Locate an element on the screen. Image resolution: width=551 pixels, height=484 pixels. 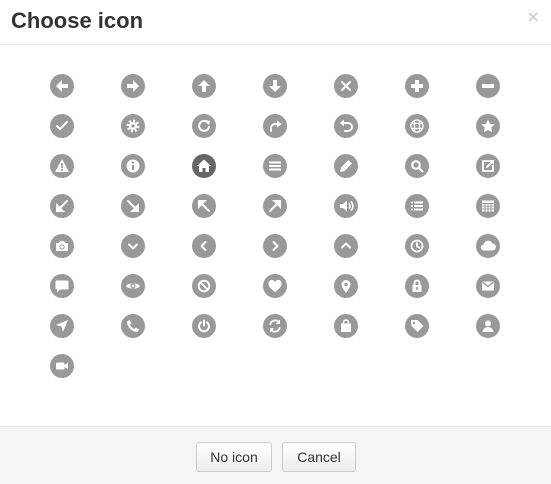
chevron-right-icon is located at coordinates (275, 246).